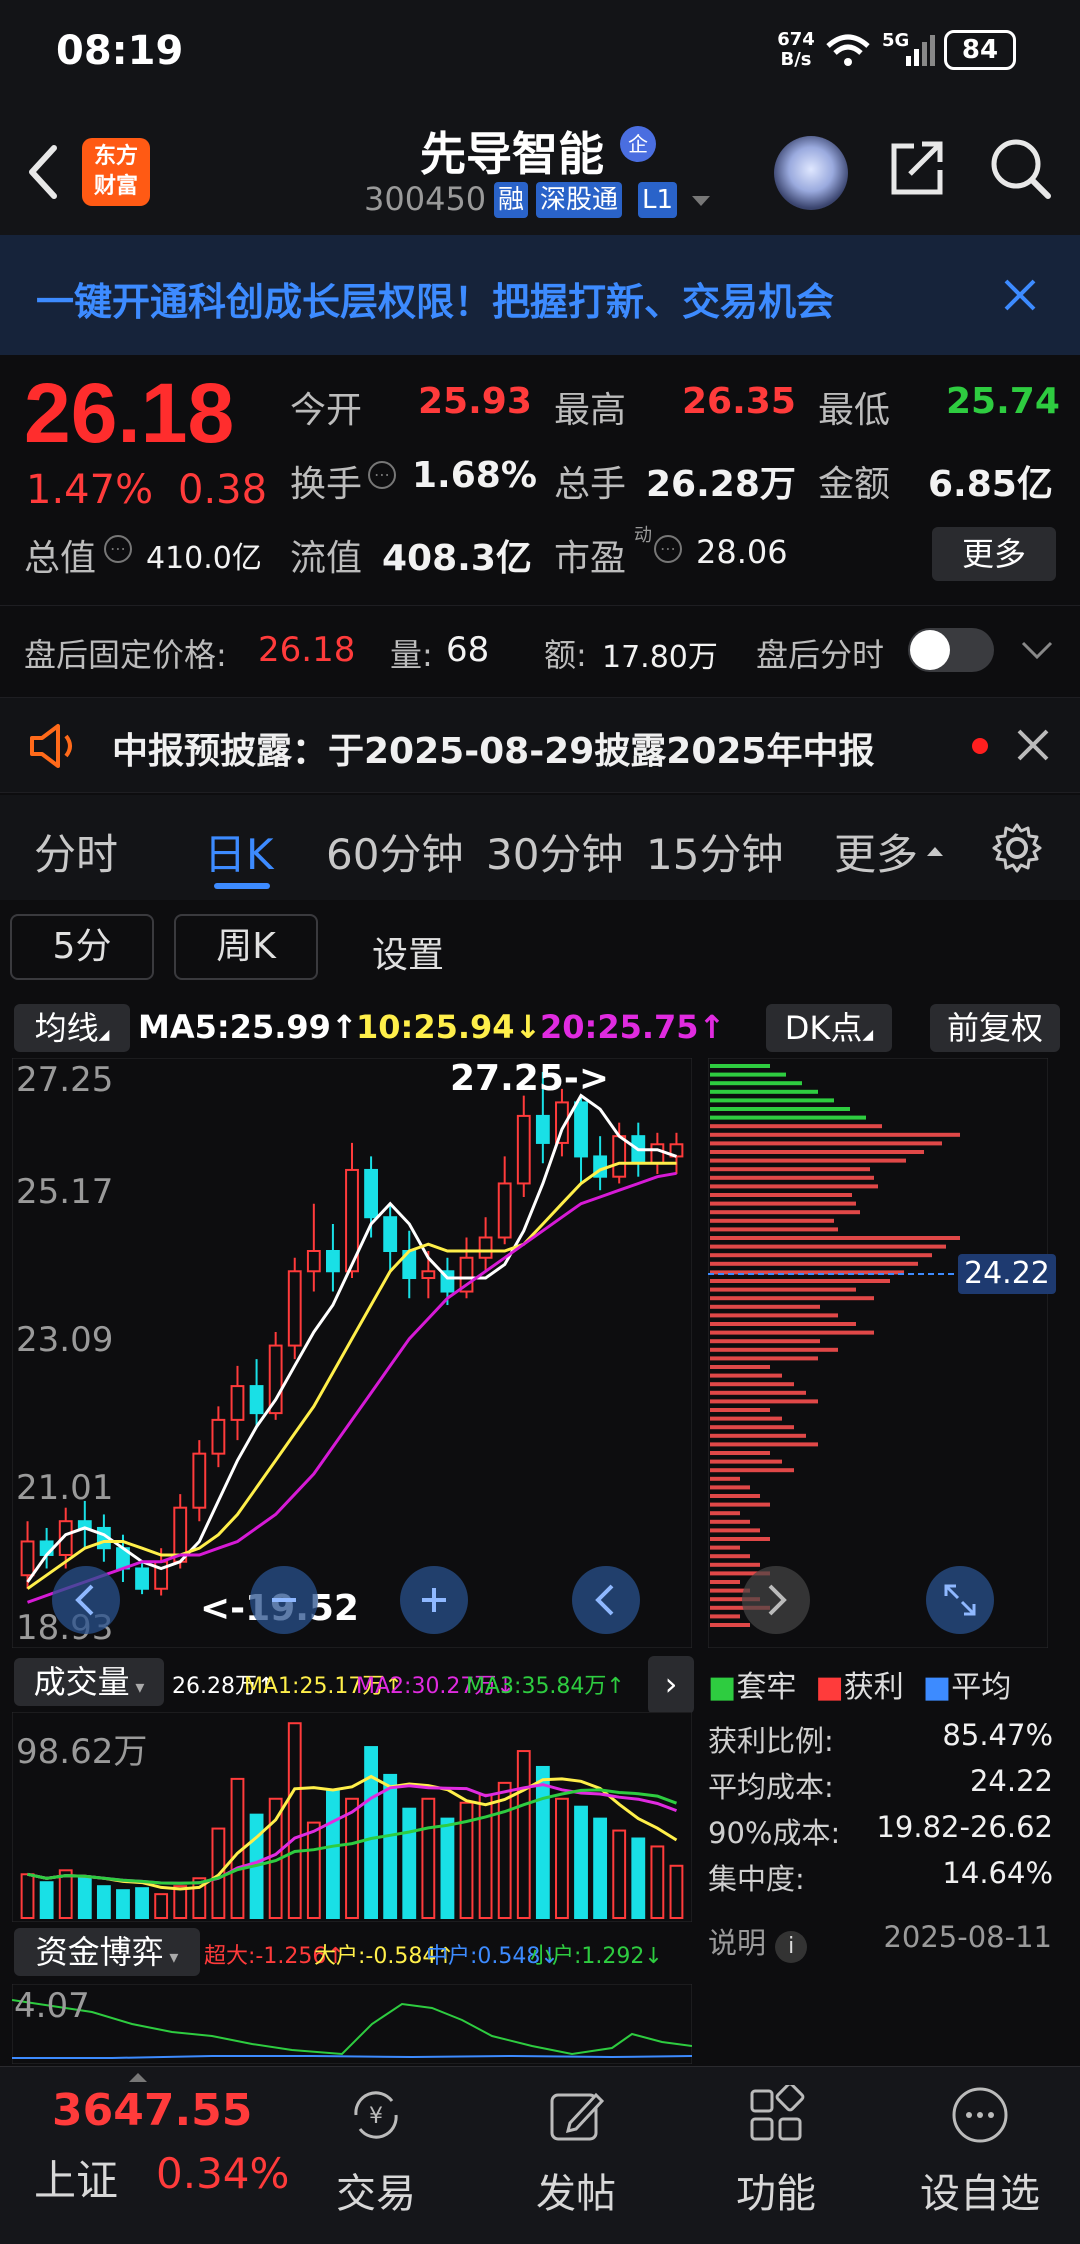 This screenshot has width=1080, height=2244. What do you see at coordinates (997, 1735) in the screenshot?
I see `profit-ratio-value: 85.47%` at bounding box center [997, 1735].